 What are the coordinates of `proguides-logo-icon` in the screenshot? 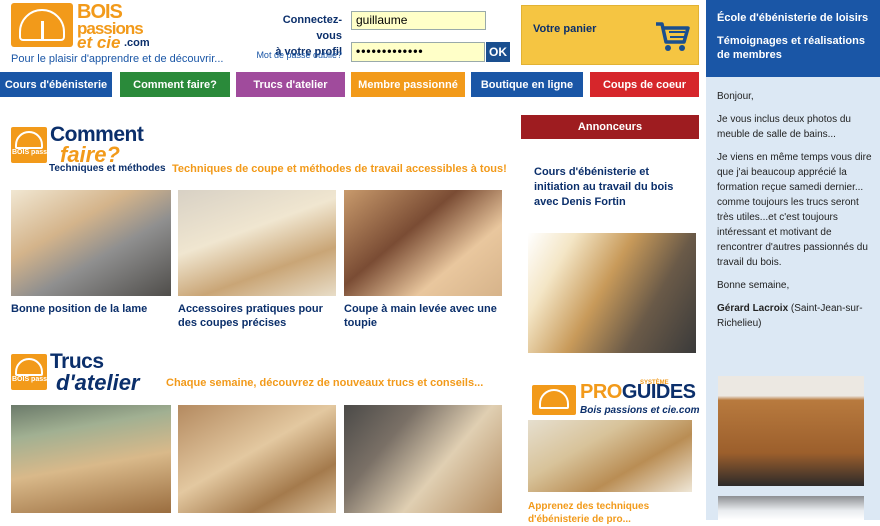 It's located at (554, 400).